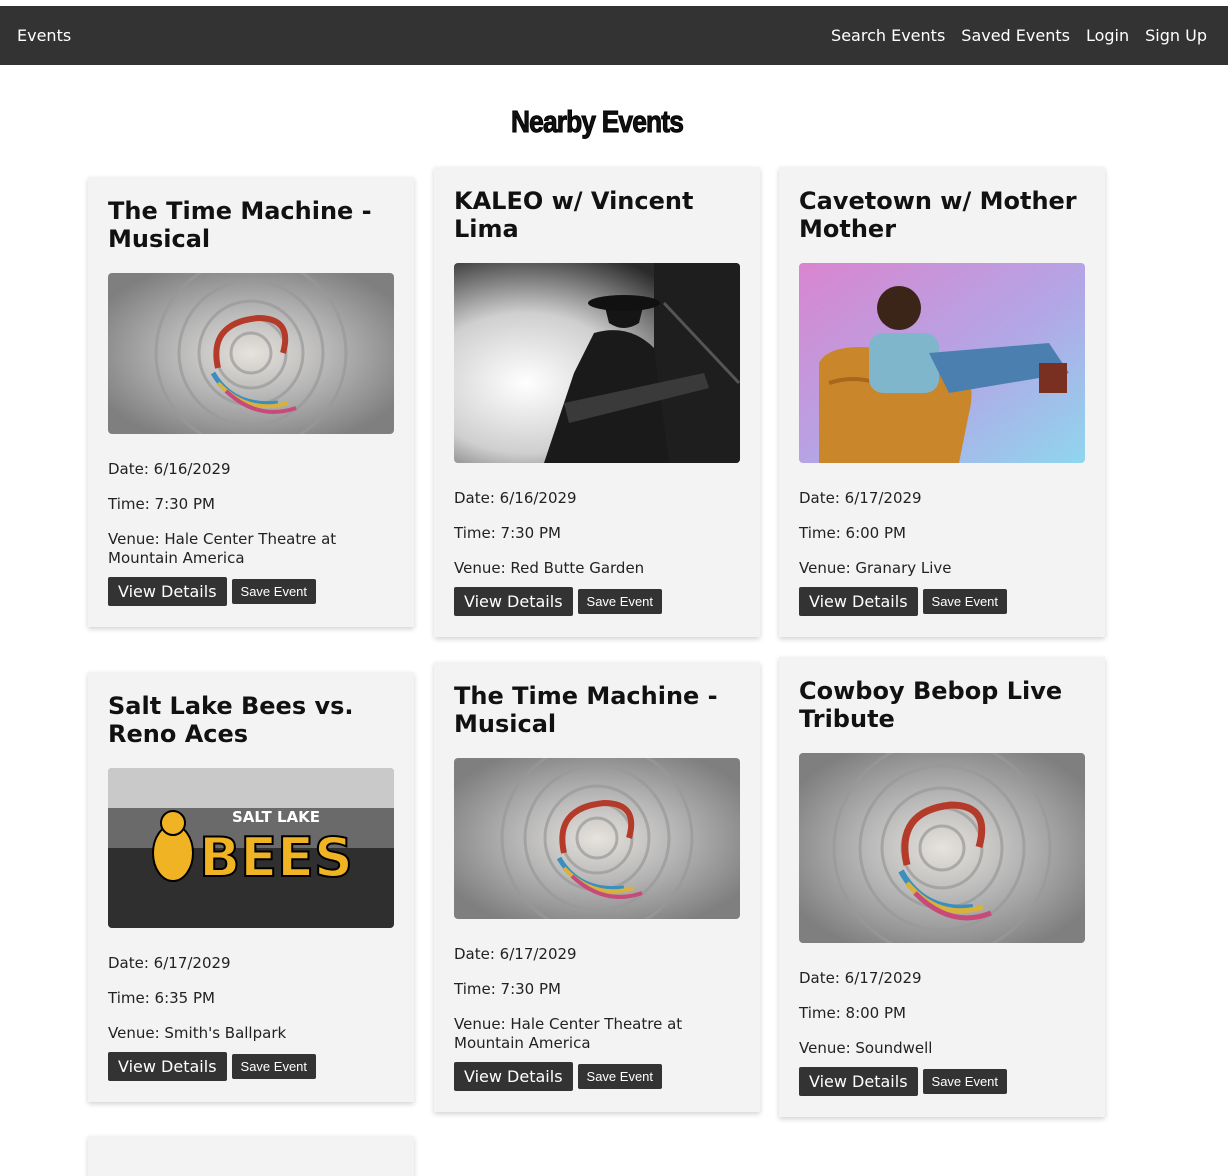 This screenshot has width=1228, height=1176. I want to click on bees-logo-text-main: BEES, so click(276, 857).